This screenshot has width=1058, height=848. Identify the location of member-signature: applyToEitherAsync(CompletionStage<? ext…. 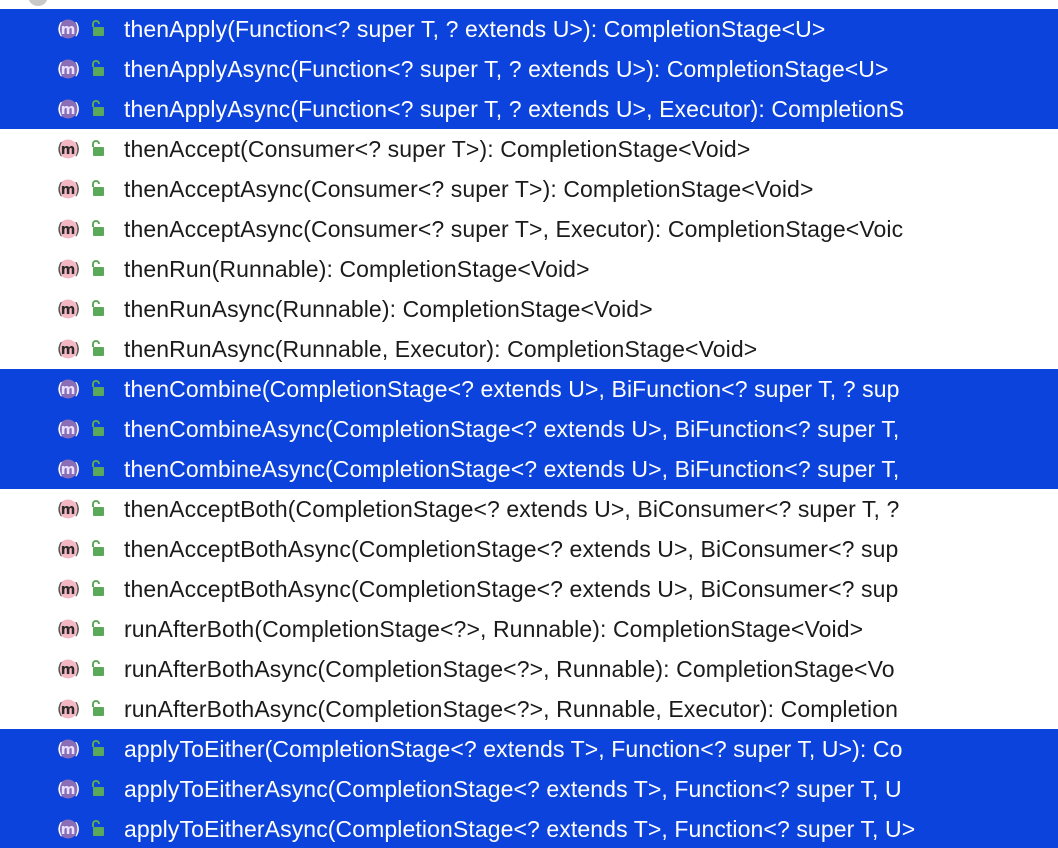
(513, 789).